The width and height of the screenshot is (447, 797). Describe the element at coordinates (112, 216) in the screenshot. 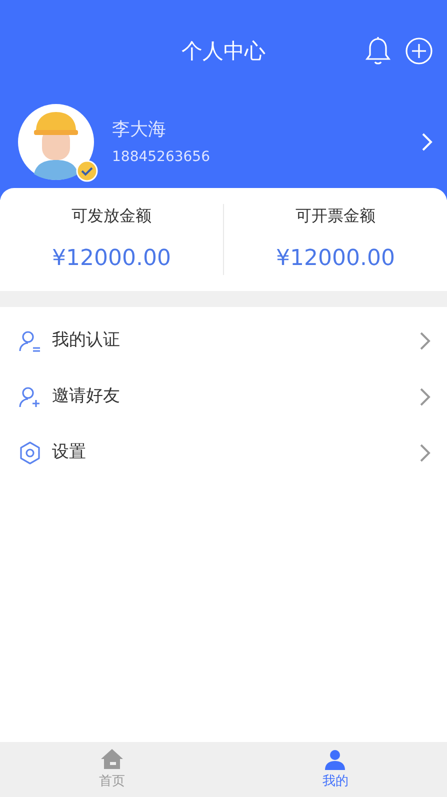

I see `balance-label: 可发放金额` at that location.